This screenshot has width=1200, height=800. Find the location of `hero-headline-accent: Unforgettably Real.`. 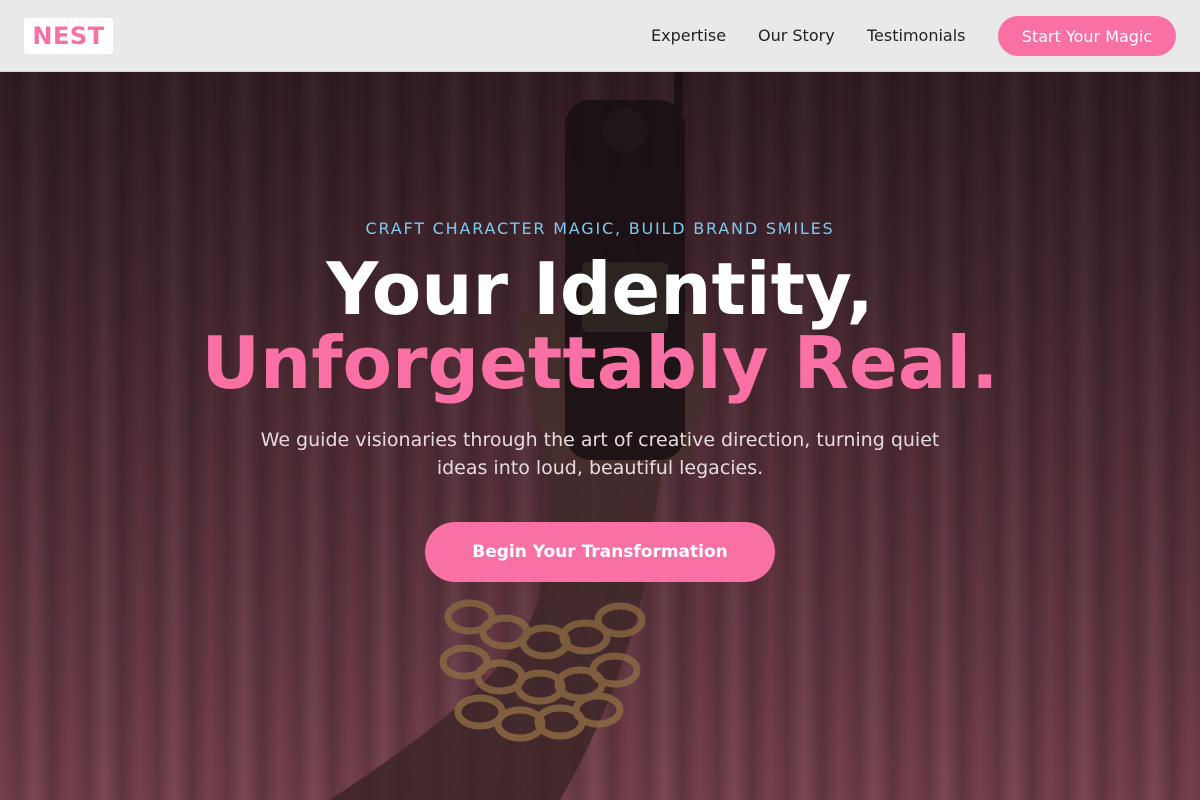

hero-headline-accent: Unforgettably Real. is located at coordinates (600, 363).